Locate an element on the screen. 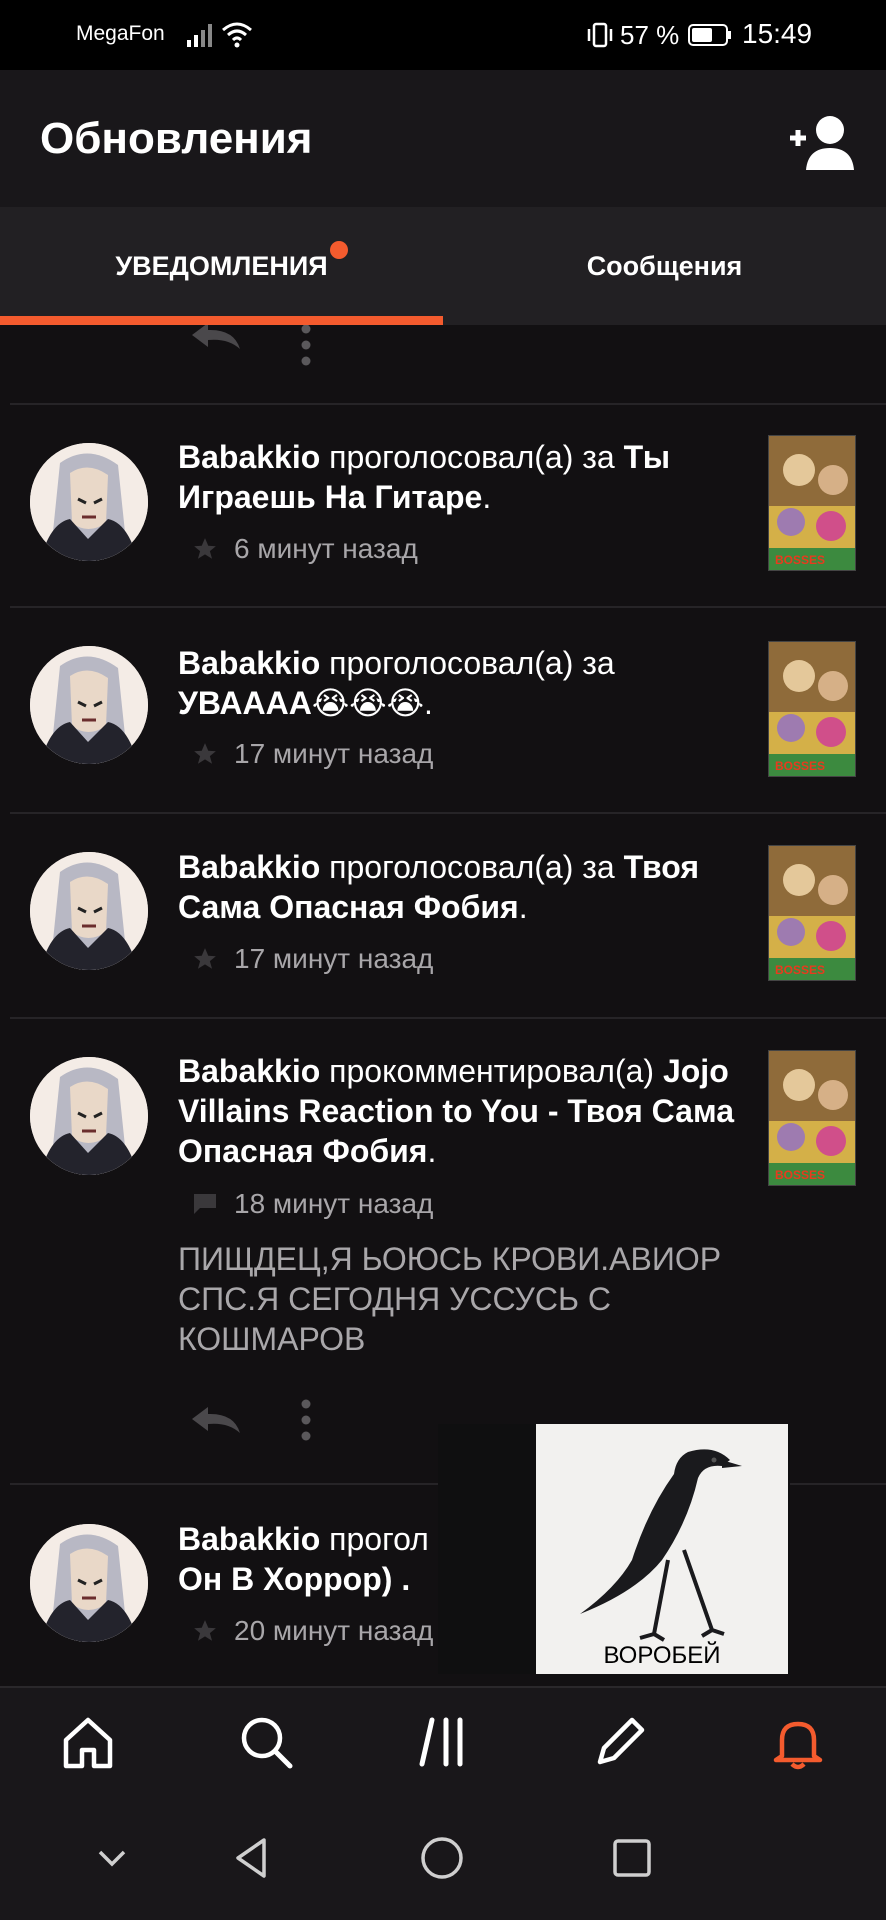 Image resolution: width=886 pixels, height=1920 pixels. carrier-name: MegaFon is located at coordinates (120, 33).